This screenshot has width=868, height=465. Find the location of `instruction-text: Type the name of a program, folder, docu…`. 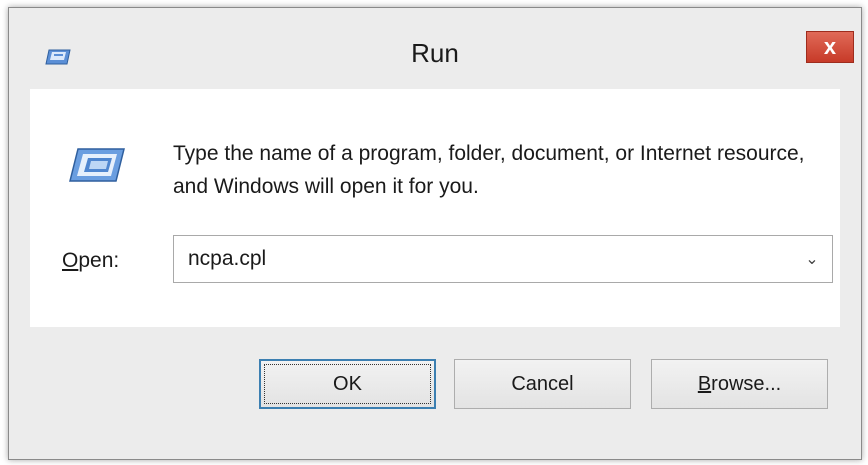

instruction-text: Type the name of a program, folder, docu… is located at coordinates (489, 170).